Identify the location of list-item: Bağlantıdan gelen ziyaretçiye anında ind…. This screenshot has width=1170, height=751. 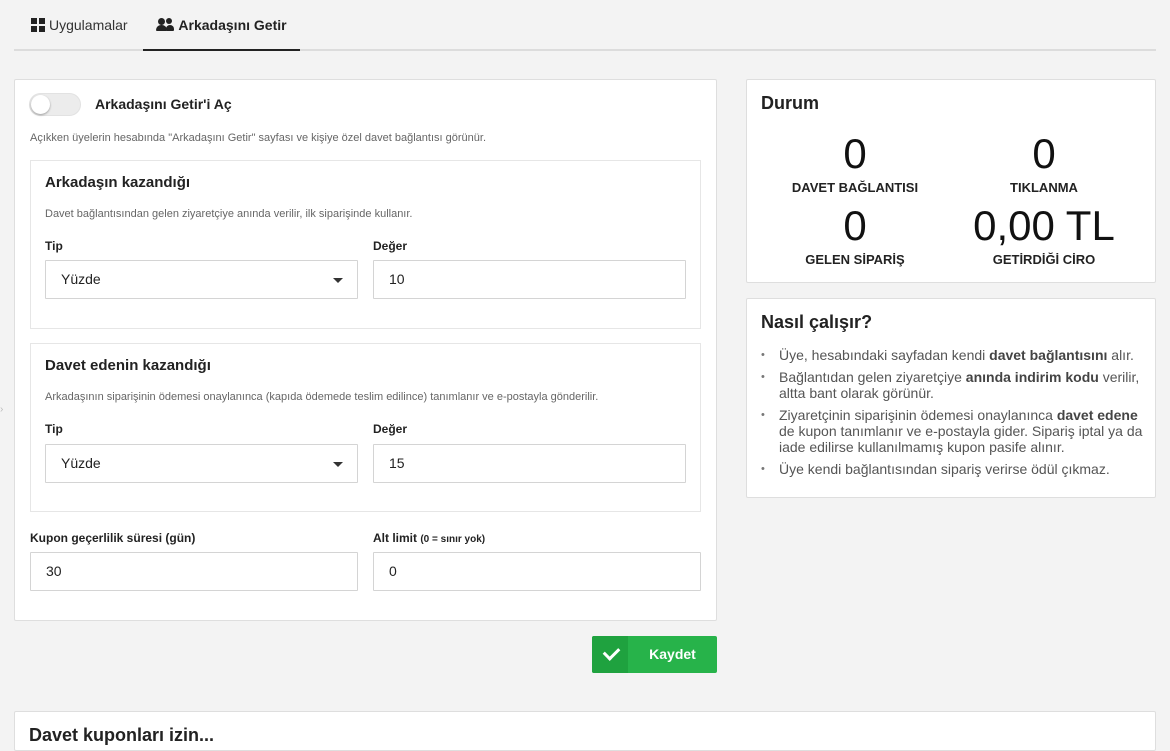
(952, 385).